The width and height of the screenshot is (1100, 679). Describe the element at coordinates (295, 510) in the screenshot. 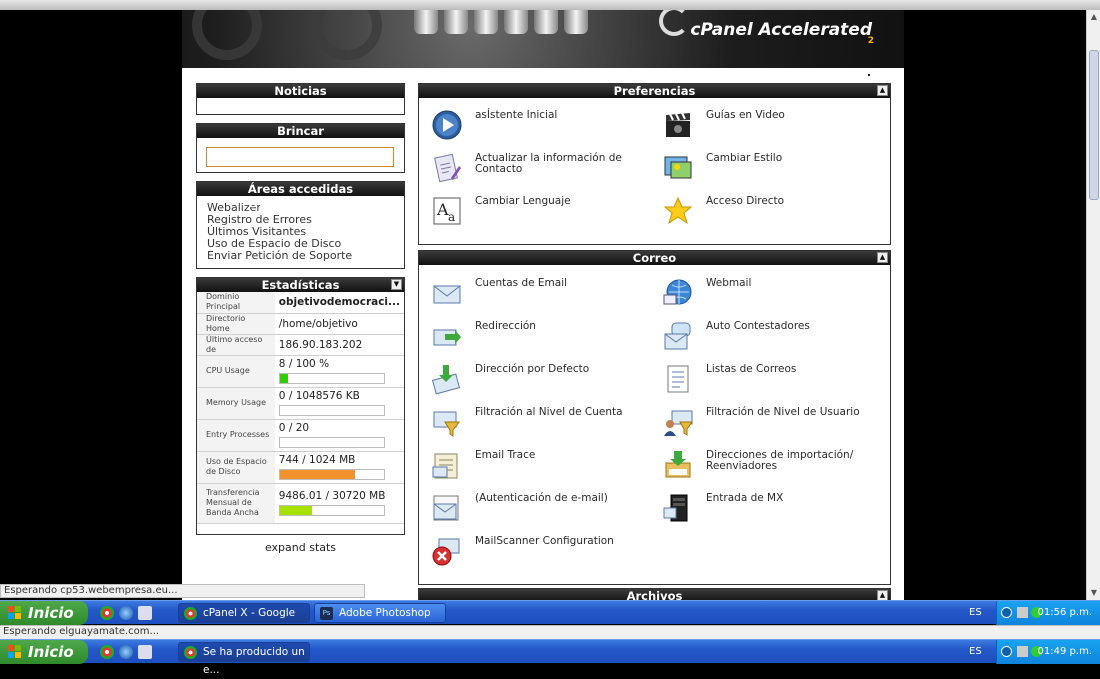

I see `progress-bar-fill` at that location.